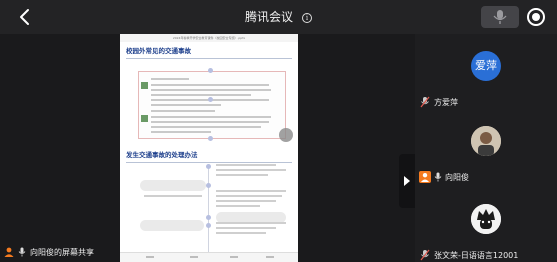 The image size is (557, 262). I want to click on document-file-title: 2024年春季开学安全教育课件（校园安全专题）.pptx, so click(209, 38).